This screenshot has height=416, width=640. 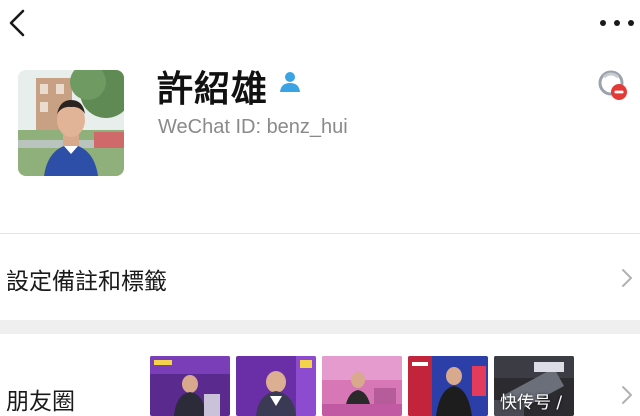 I want to click on wechat-id: WeChat ID: benz_hui, so click(x=253, y=127).